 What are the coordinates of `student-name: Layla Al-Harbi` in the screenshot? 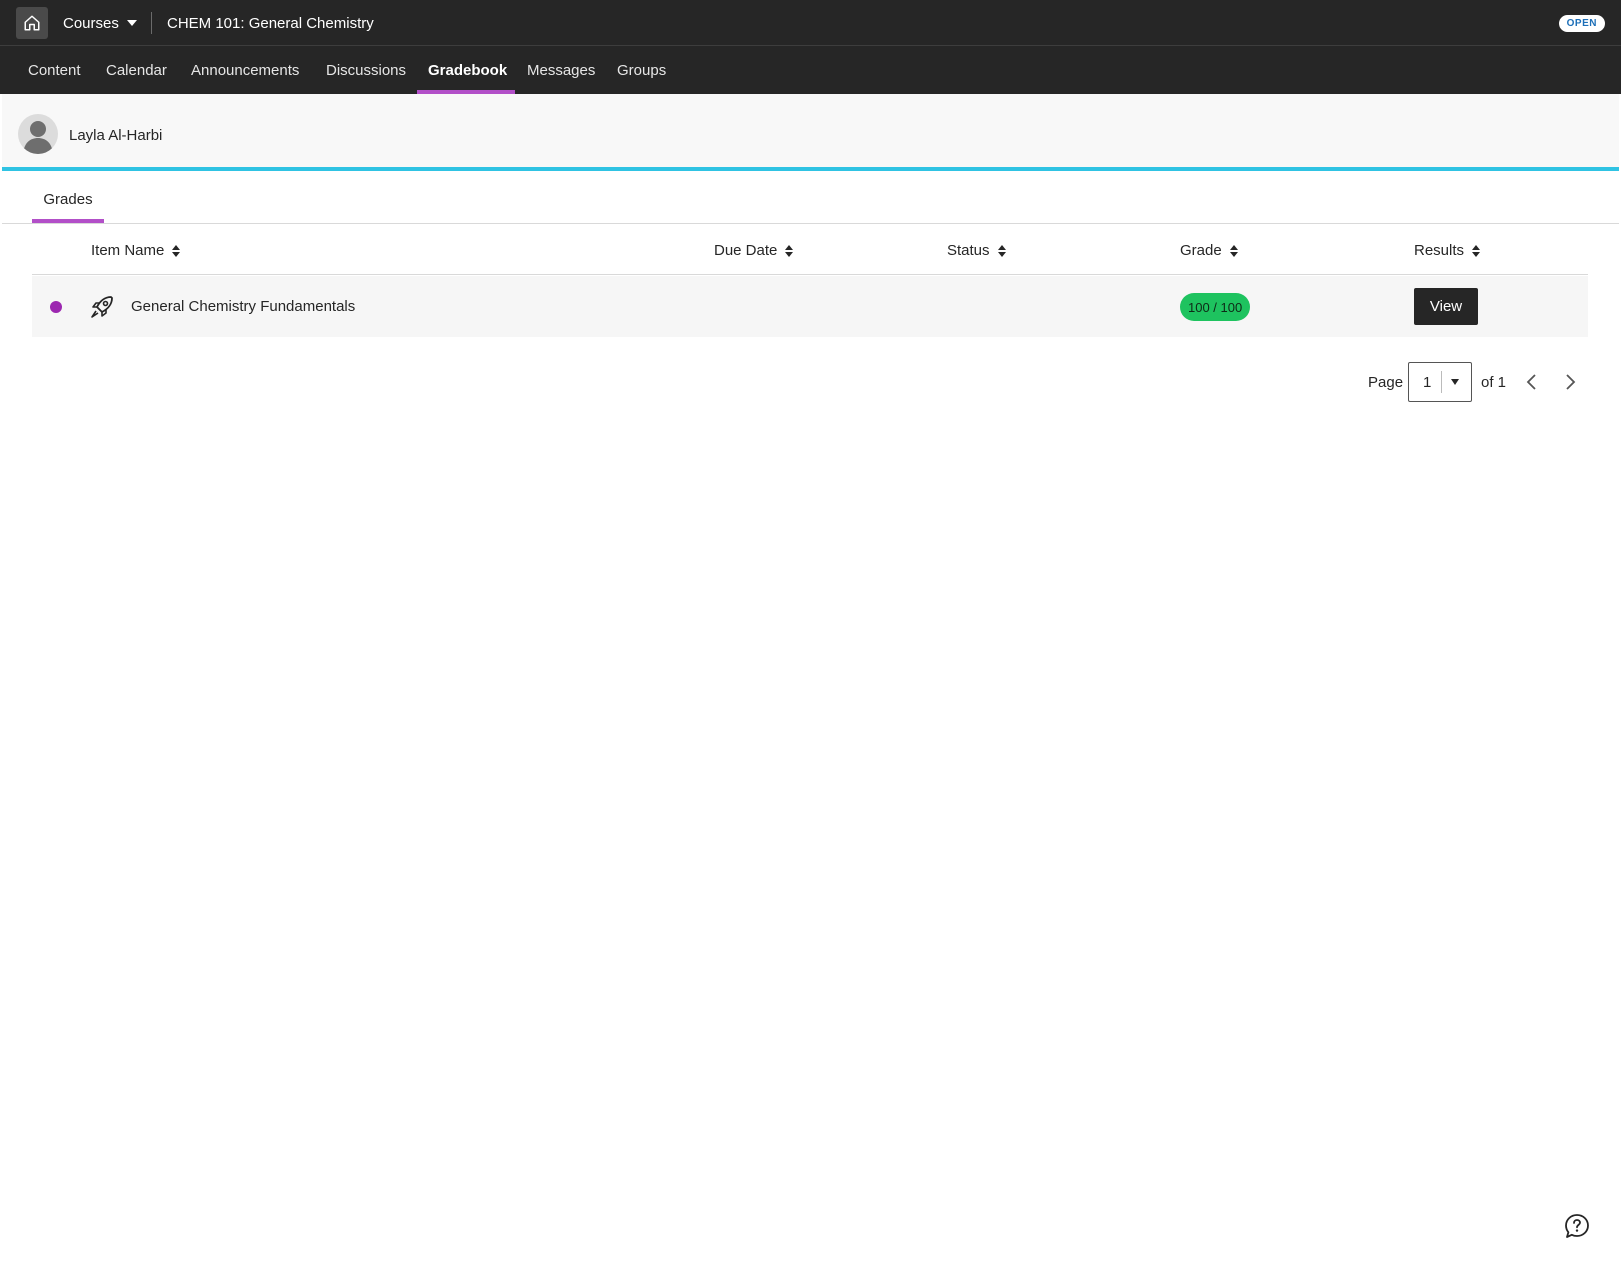 It's located at (116, 135).